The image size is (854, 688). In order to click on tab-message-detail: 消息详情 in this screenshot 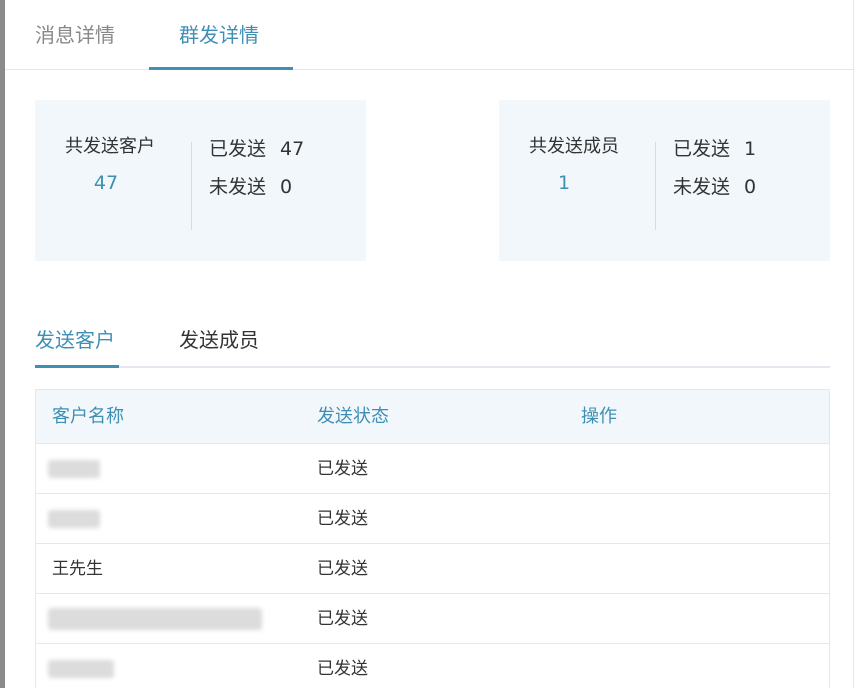, I will do `click(75, 35)`.